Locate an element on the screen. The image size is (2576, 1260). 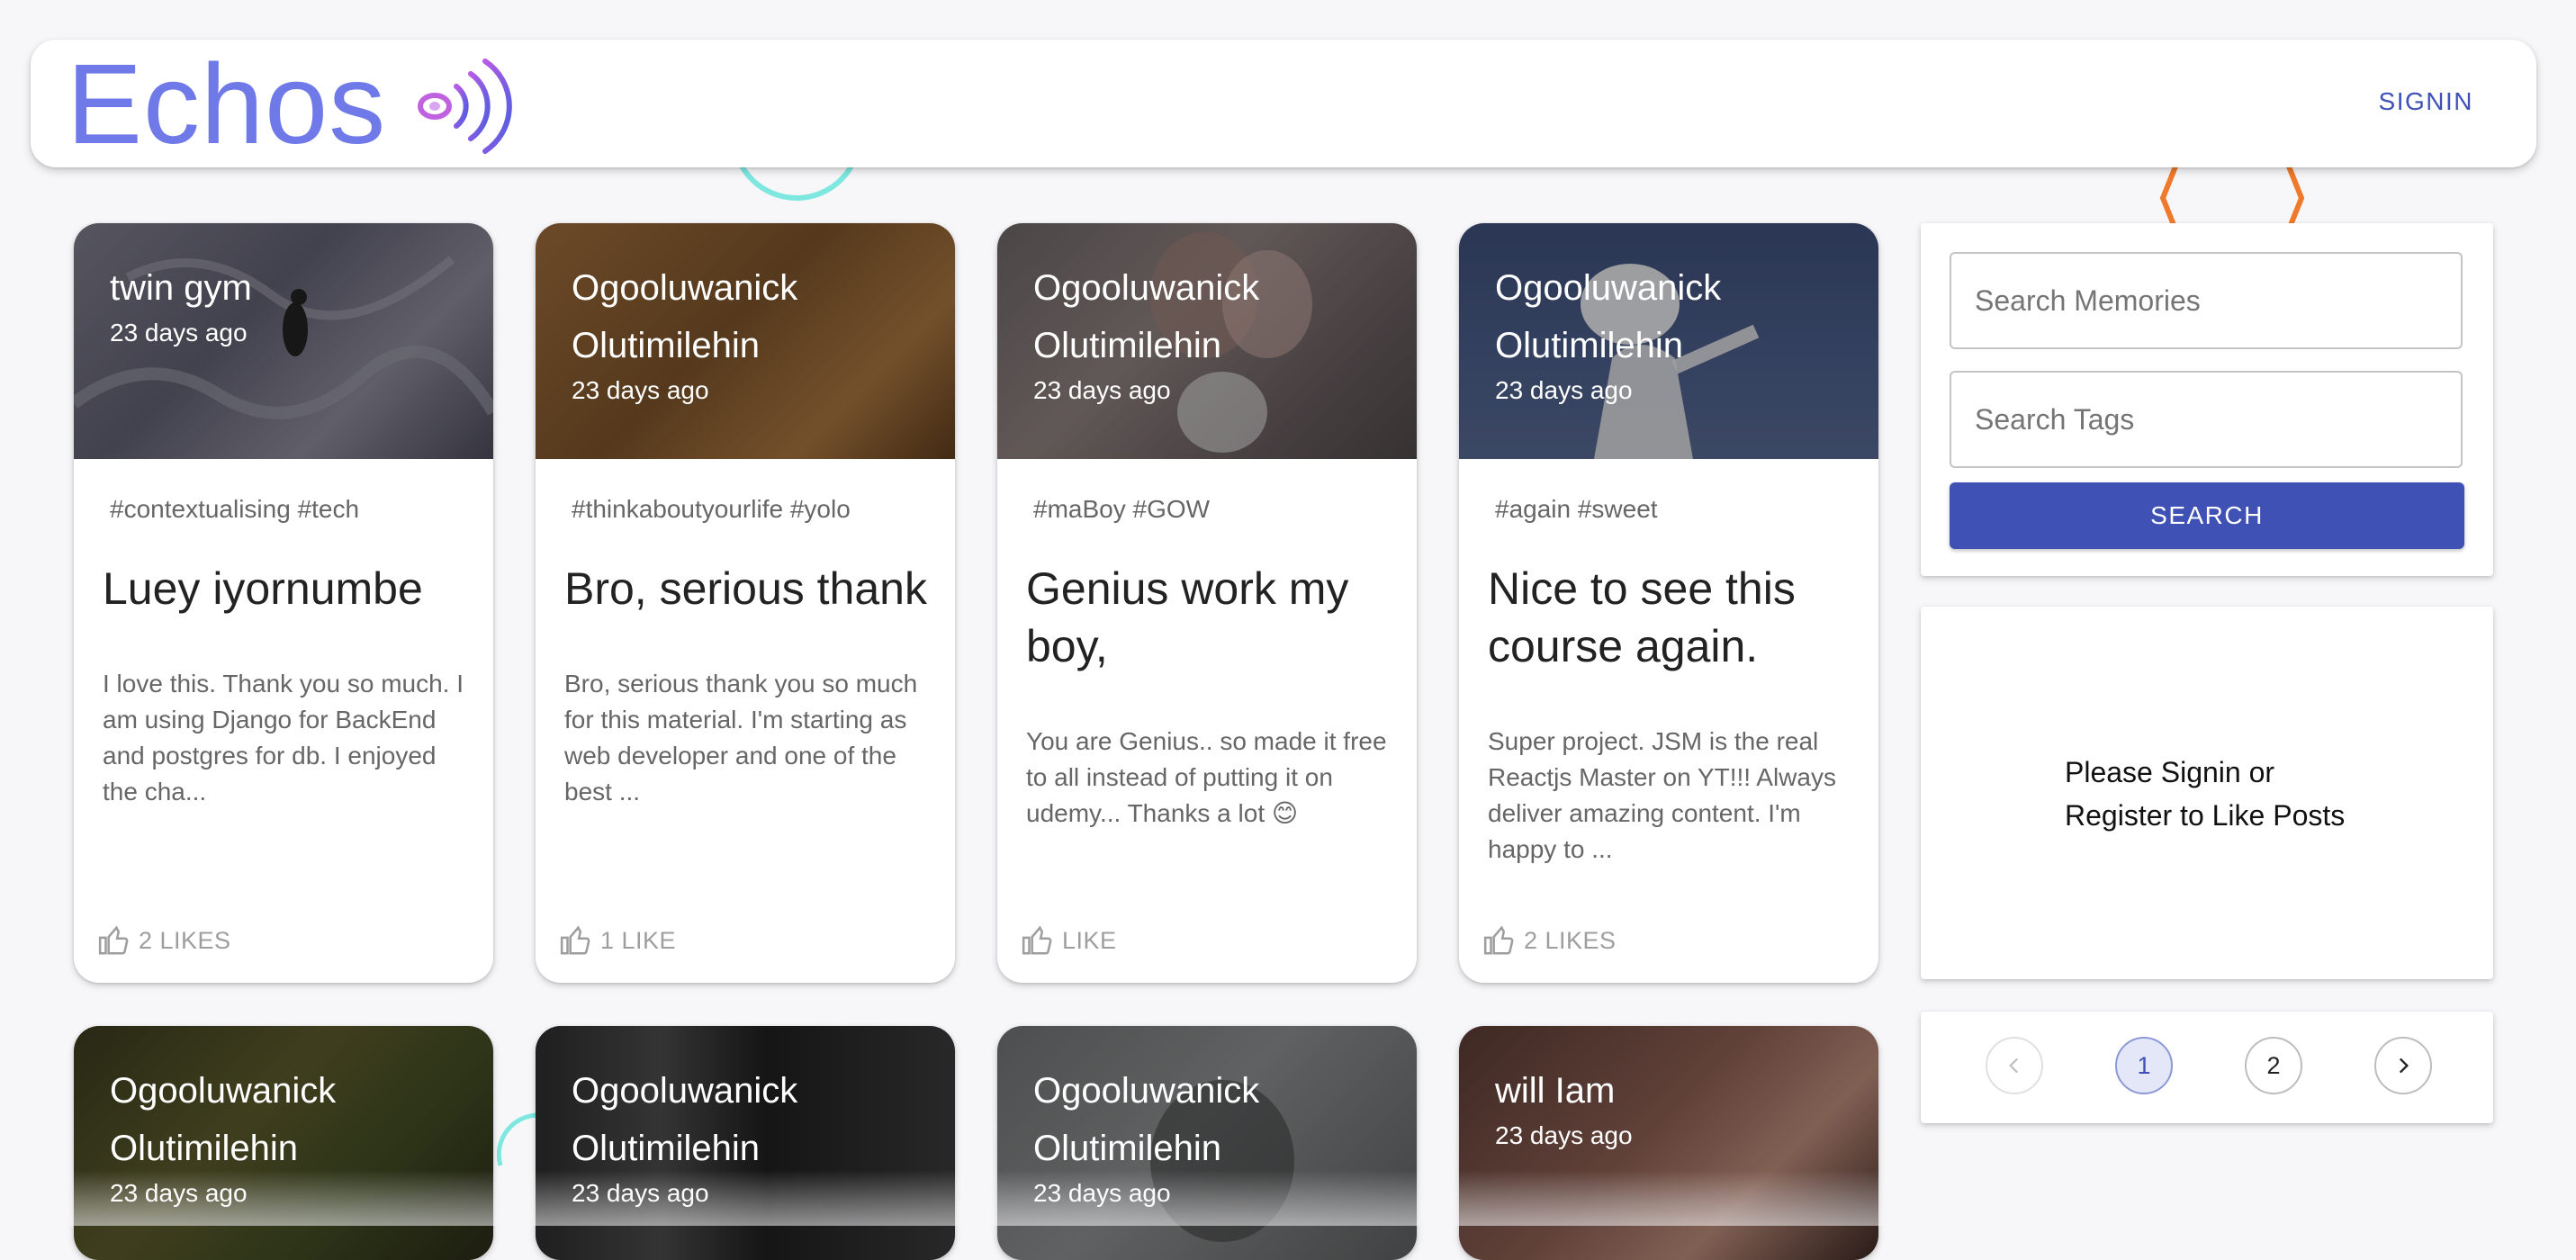
next-page-button is located at coordinates (2403, 1065).